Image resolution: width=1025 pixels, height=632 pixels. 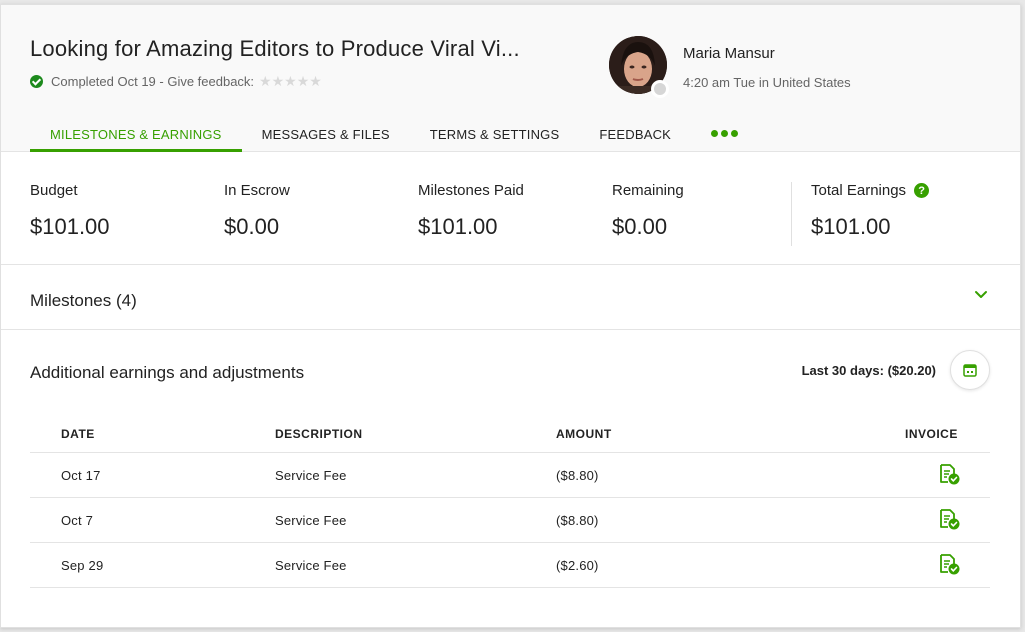 What do you see at coordinates (136, 137) in the screenshot?
I see `tab-milestones-earnings: MILESTONES & EARNINGS` at bounding box center [136, 137].